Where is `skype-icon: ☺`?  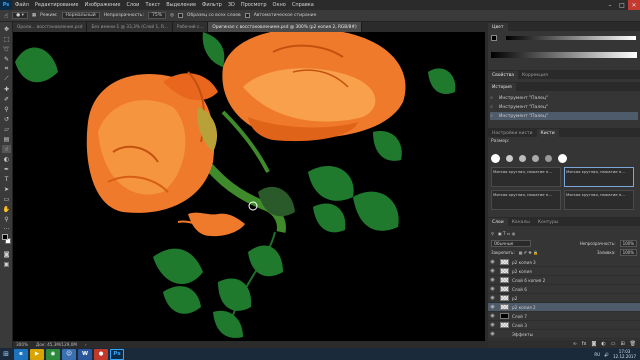 skype-icon: ☺ is located at coordinates (69, 354).